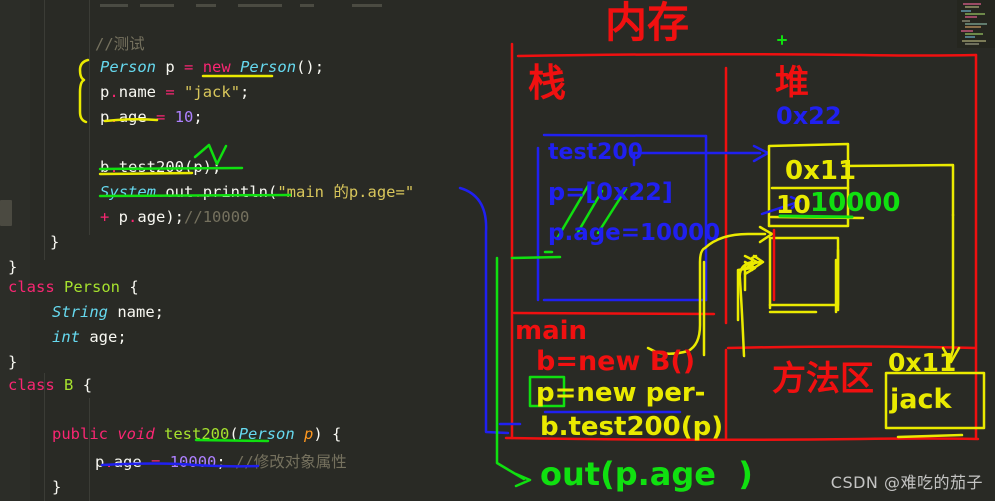 This screenshot has width=995, height=501. What do you see at coordinates (285, 117) in the screenshot?
I see `code-line: p.age = 10;` at bounding box center [285, 117].